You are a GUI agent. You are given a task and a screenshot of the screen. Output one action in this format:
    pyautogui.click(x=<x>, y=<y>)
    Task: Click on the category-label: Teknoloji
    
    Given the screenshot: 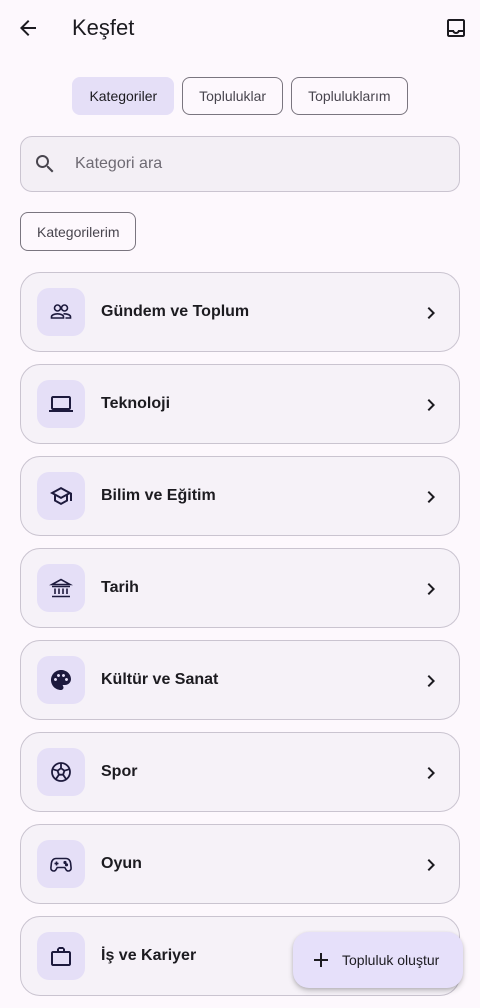 What is the action you would take?
    pyautogui.click(x=136, y=403)
    